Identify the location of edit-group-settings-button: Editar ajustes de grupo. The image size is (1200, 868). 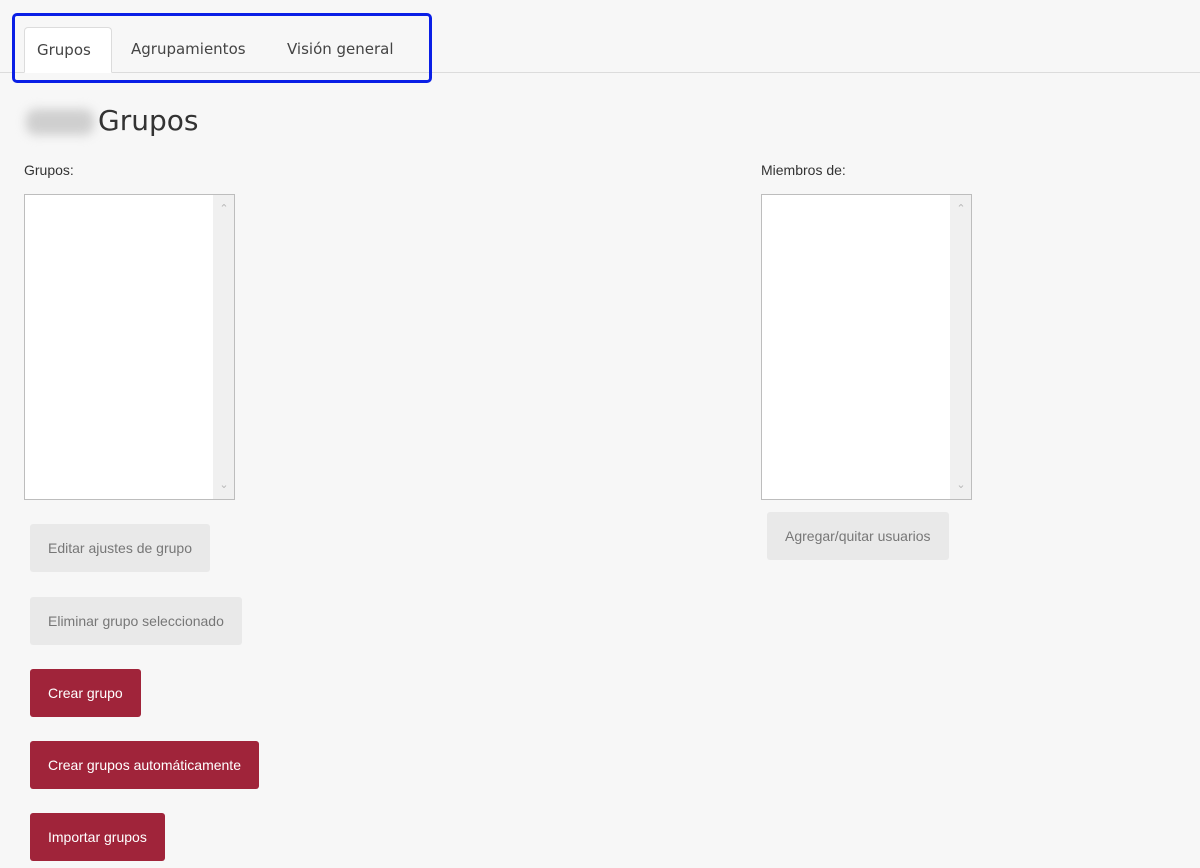
(120, 548).